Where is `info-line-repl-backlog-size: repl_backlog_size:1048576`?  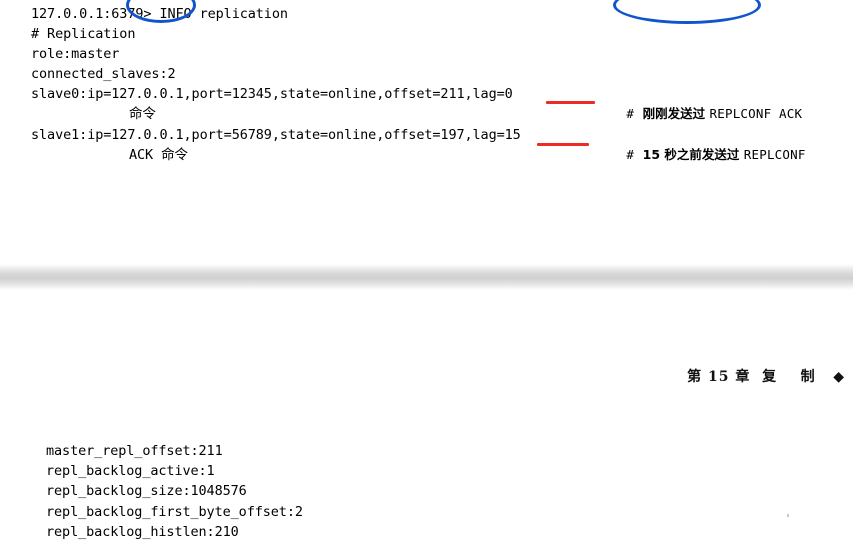
info-line-repl-backlog-size: repl_backlog_size:1048576 is located at coordinates (146, 491).